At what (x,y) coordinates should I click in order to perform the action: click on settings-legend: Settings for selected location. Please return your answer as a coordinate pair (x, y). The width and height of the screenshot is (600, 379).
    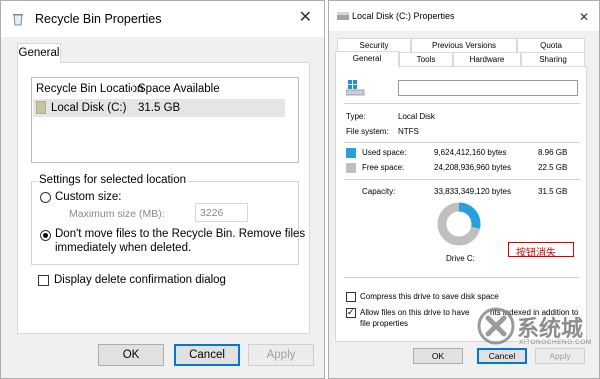
    Looking at the image, I should click on (113, 180).